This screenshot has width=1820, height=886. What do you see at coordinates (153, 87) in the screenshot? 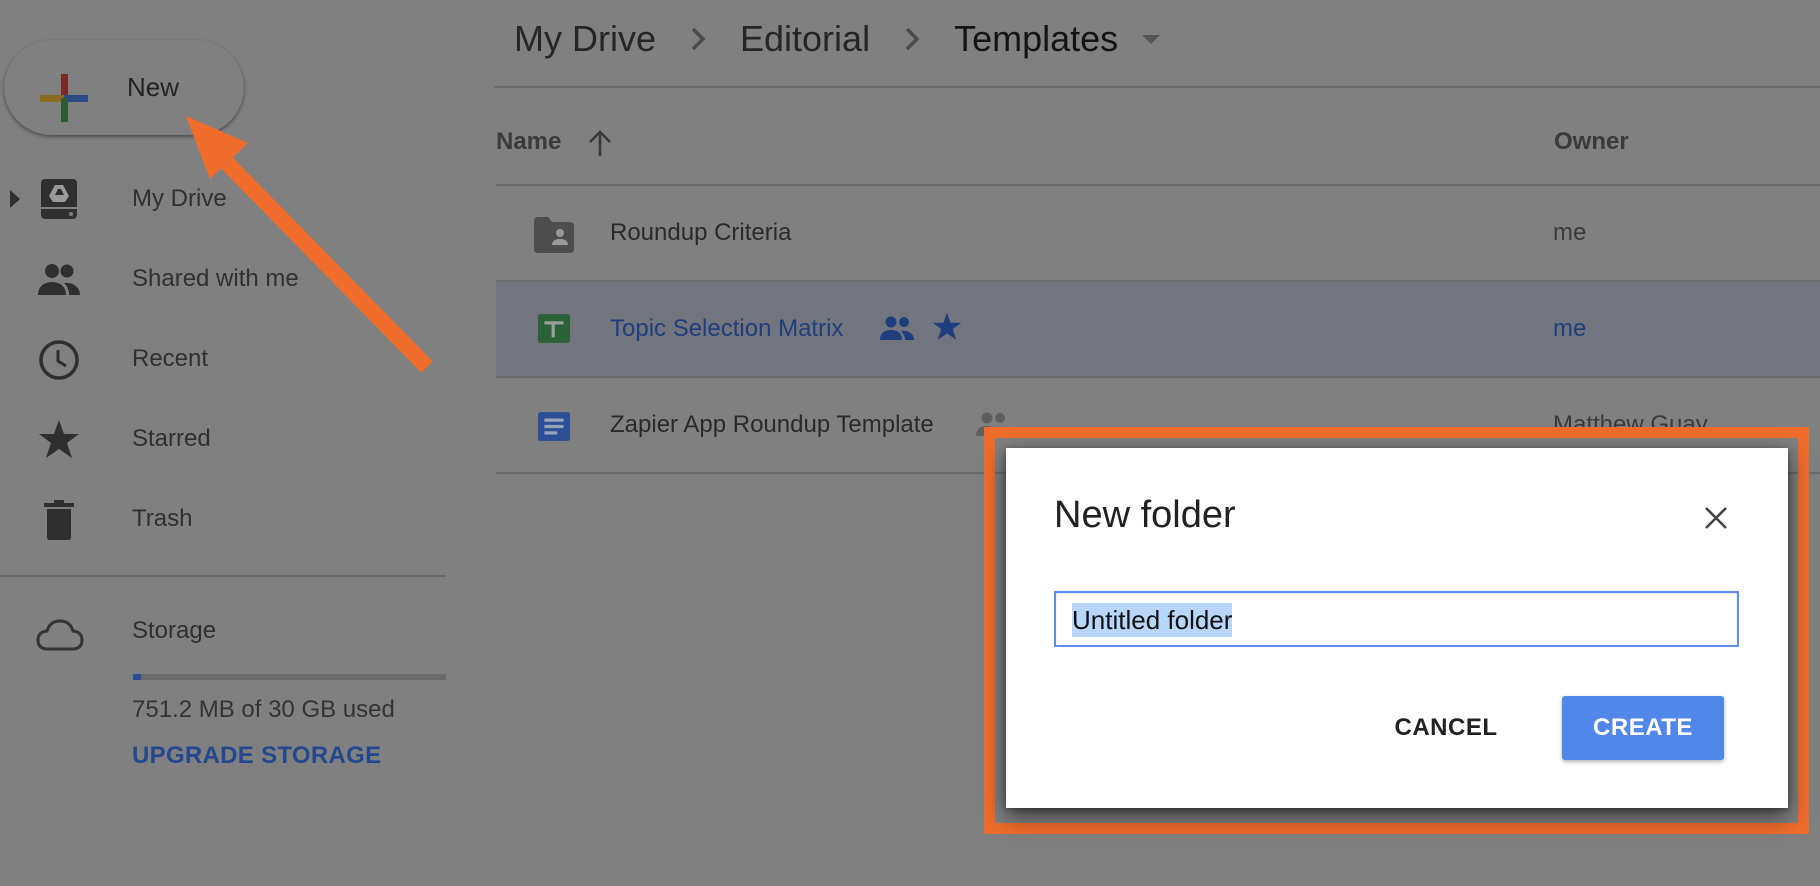
I see `new-button-label: New` at bounding box center [153, 87].